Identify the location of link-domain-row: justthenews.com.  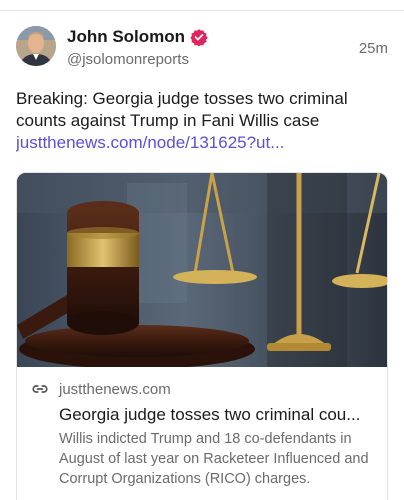
(101, 389).